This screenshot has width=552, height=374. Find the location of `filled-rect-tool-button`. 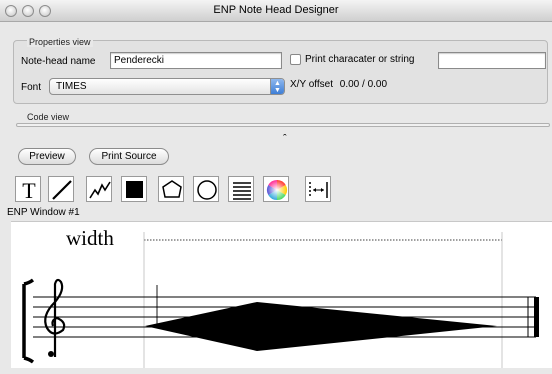

filled-rect-tool-button is located at coordinates (134, 189).